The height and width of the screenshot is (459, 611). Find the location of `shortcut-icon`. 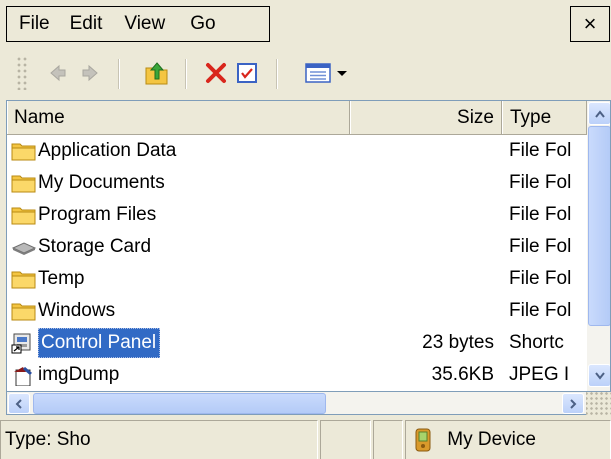

shortcut-icon is located at coordinates (21, 343).